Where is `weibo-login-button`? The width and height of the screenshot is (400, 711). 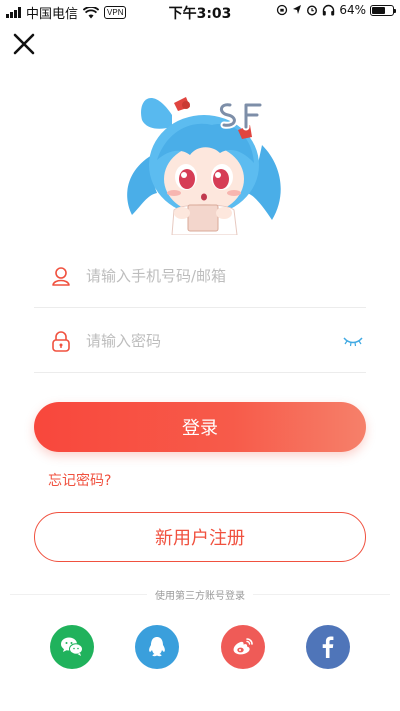 weibo-login-button is located at coordinates (243, 647).